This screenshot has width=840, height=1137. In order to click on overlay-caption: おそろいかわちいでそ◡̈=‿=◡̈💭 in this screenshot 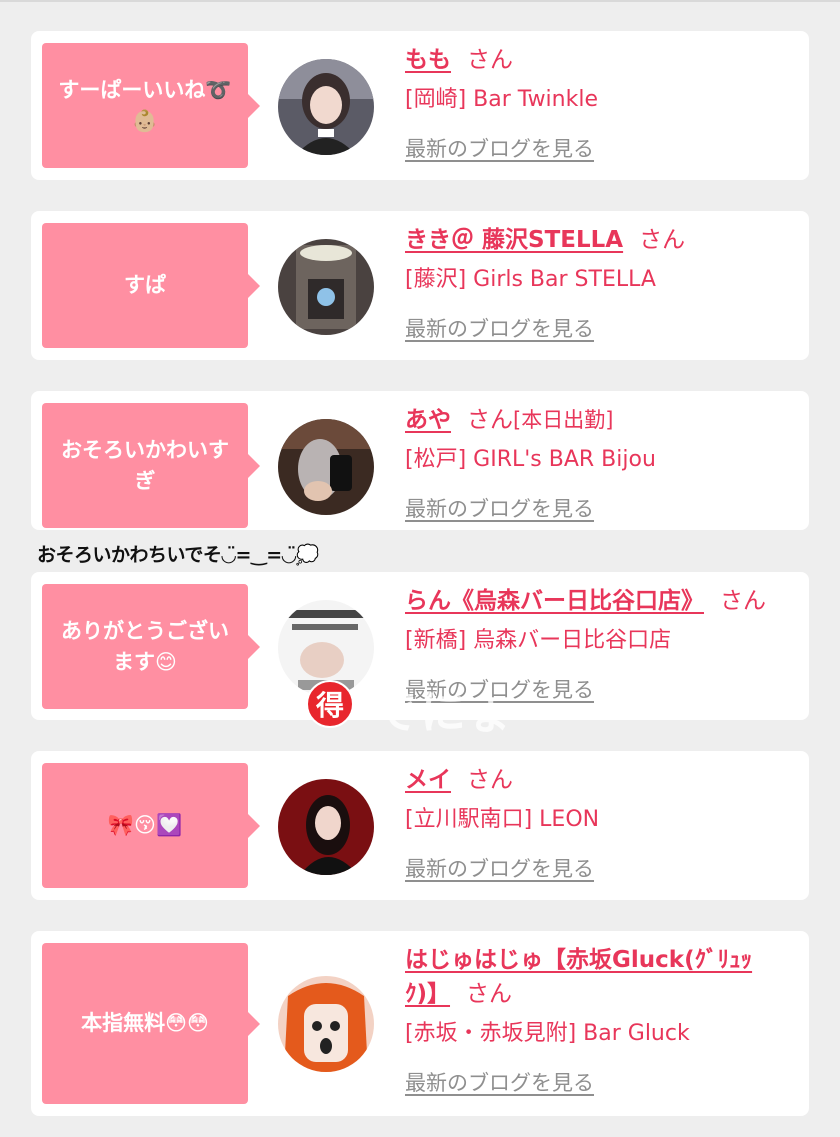, I will do `click(178, 555)`.